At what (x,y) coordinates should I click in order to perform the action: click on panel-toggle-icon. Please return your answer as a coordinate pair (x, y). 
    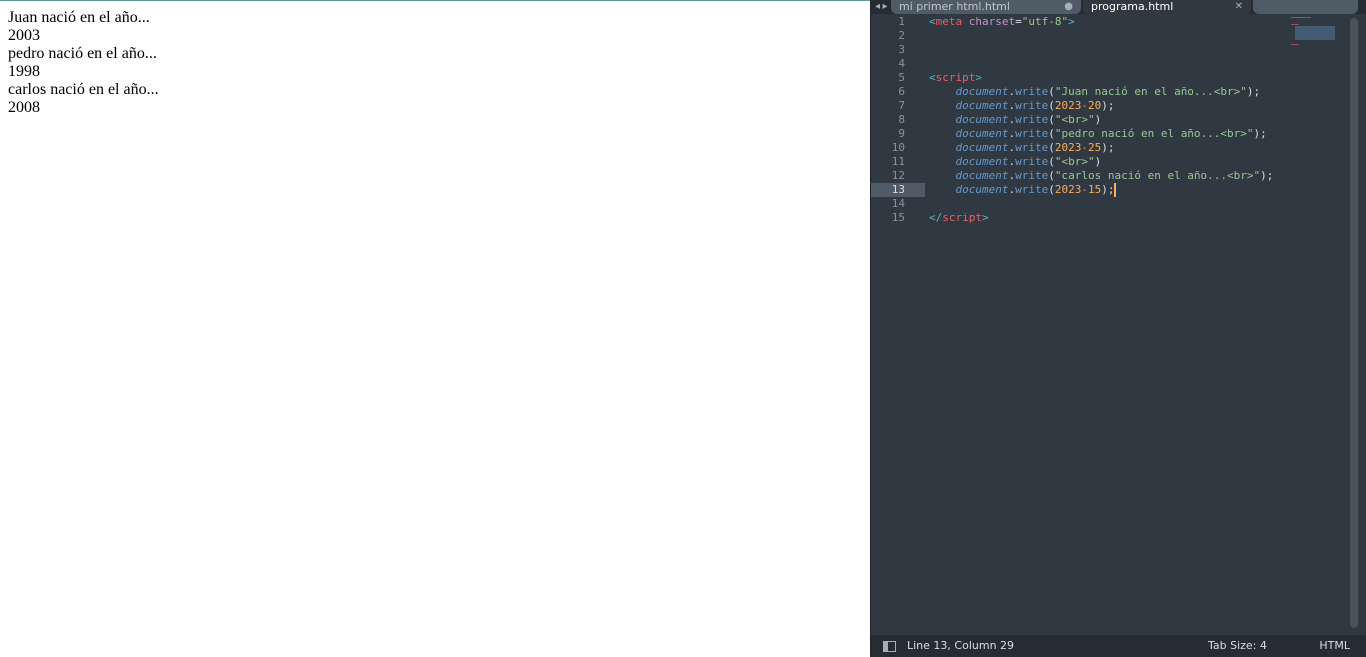
    Looking at the image, I should click on (889, 646).